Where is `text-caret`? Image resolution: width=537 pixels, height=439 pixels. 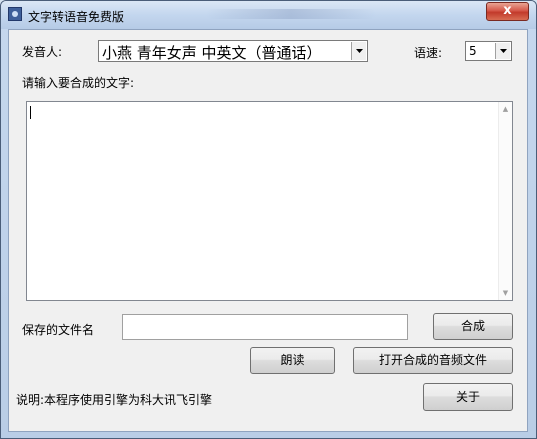
text-caret is located at coordinates (30, 112).